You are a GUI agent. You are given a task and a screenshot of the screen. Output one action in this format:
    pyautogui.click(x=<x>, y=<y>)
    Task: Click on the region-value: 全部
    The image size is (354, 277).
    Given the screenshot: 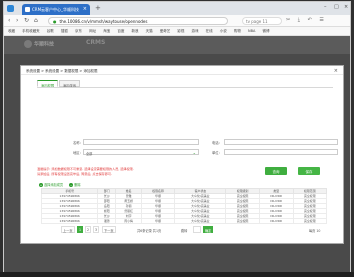 What is the action you would take?
    pyautogui.click(x=89, y=154)
    